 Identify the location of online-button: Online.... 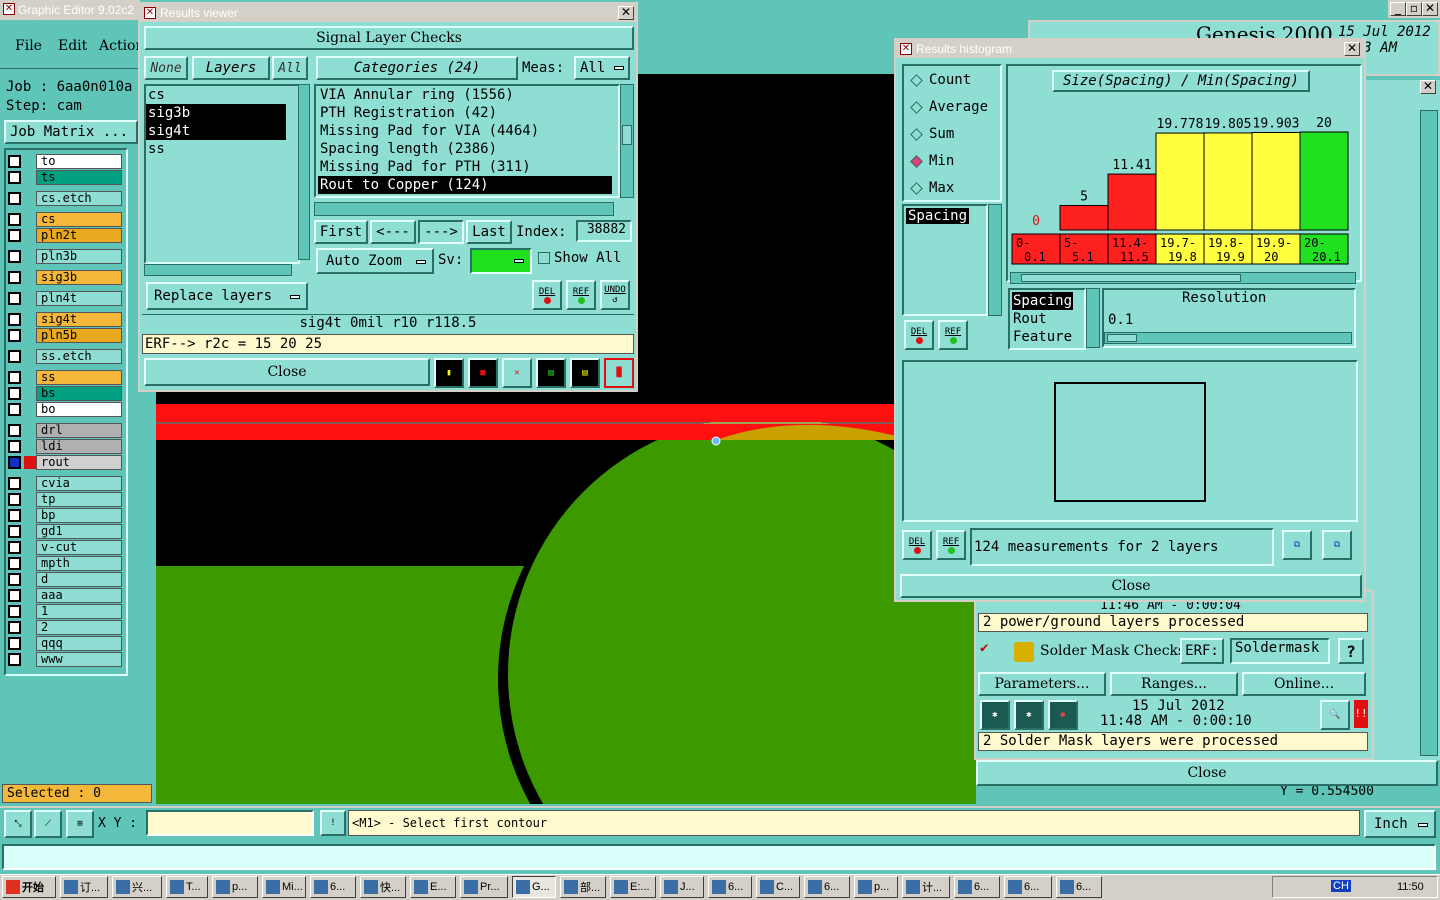
(1304, 684).